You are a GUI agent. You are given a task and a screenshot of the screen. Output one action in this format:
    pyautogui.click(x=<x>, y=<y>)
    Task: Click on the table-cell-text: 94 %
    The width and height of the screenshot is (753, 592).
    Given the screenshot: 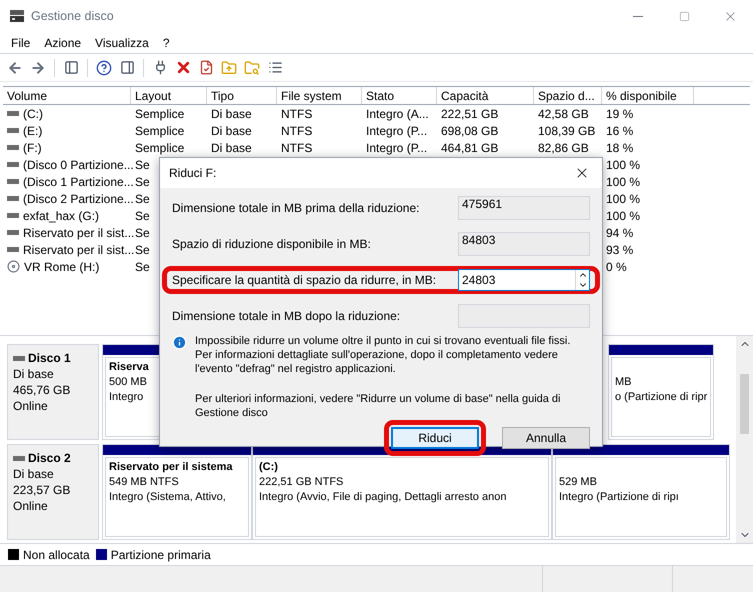 What is the action you would take?
    pyautogui.click(x=620, y=233)
    